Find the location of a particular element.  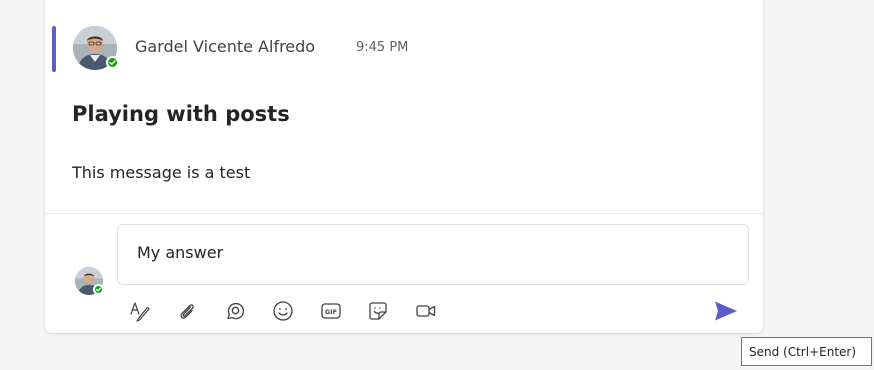

post-subject: Playing with posts is located at coordinates (181, 114).